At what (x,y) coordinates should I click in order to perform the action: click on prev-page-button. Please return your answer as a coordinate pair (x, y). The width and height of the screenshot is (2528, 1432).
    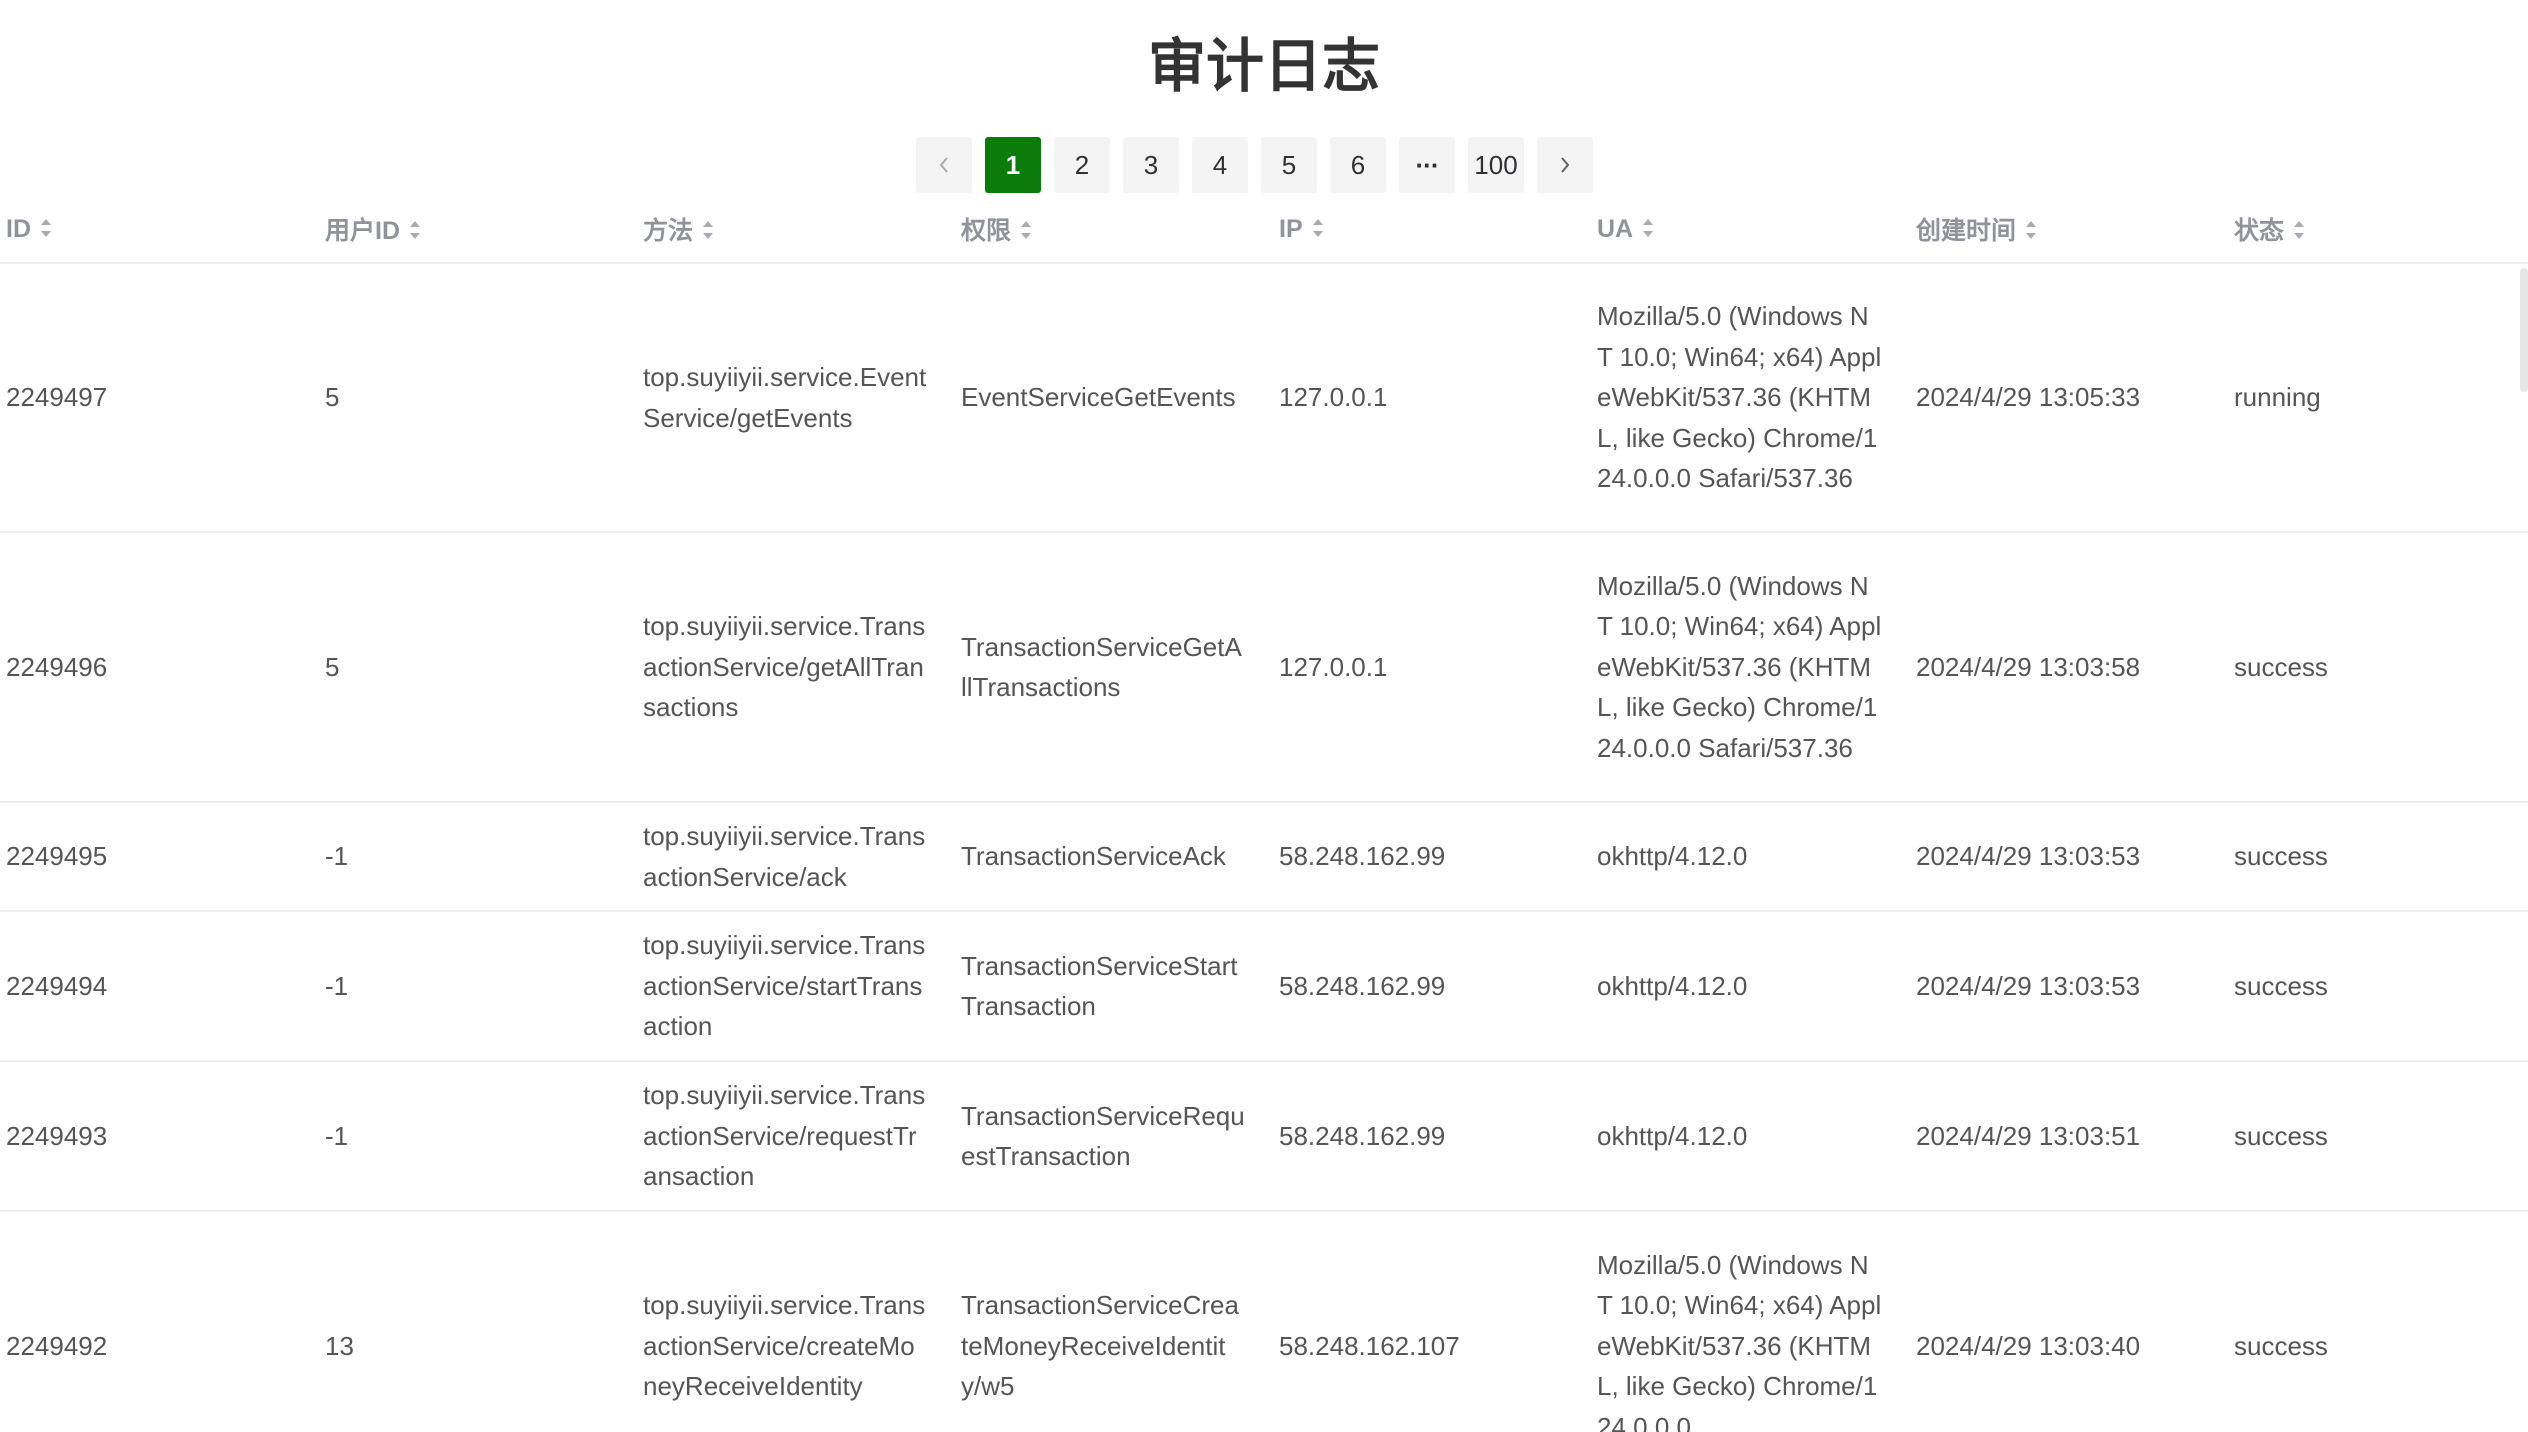
    Looking at the image, I should click on (944, 165).